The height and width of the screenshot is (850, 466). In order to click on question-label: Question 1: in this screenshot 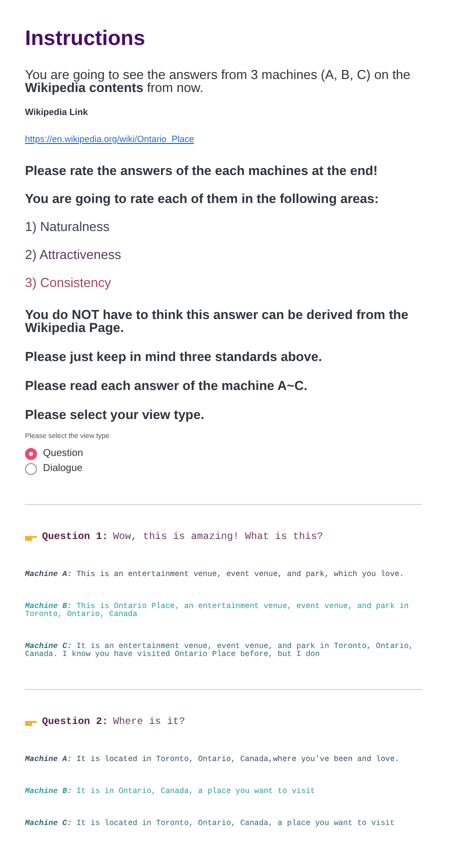, I will do `click(75, 537)`.